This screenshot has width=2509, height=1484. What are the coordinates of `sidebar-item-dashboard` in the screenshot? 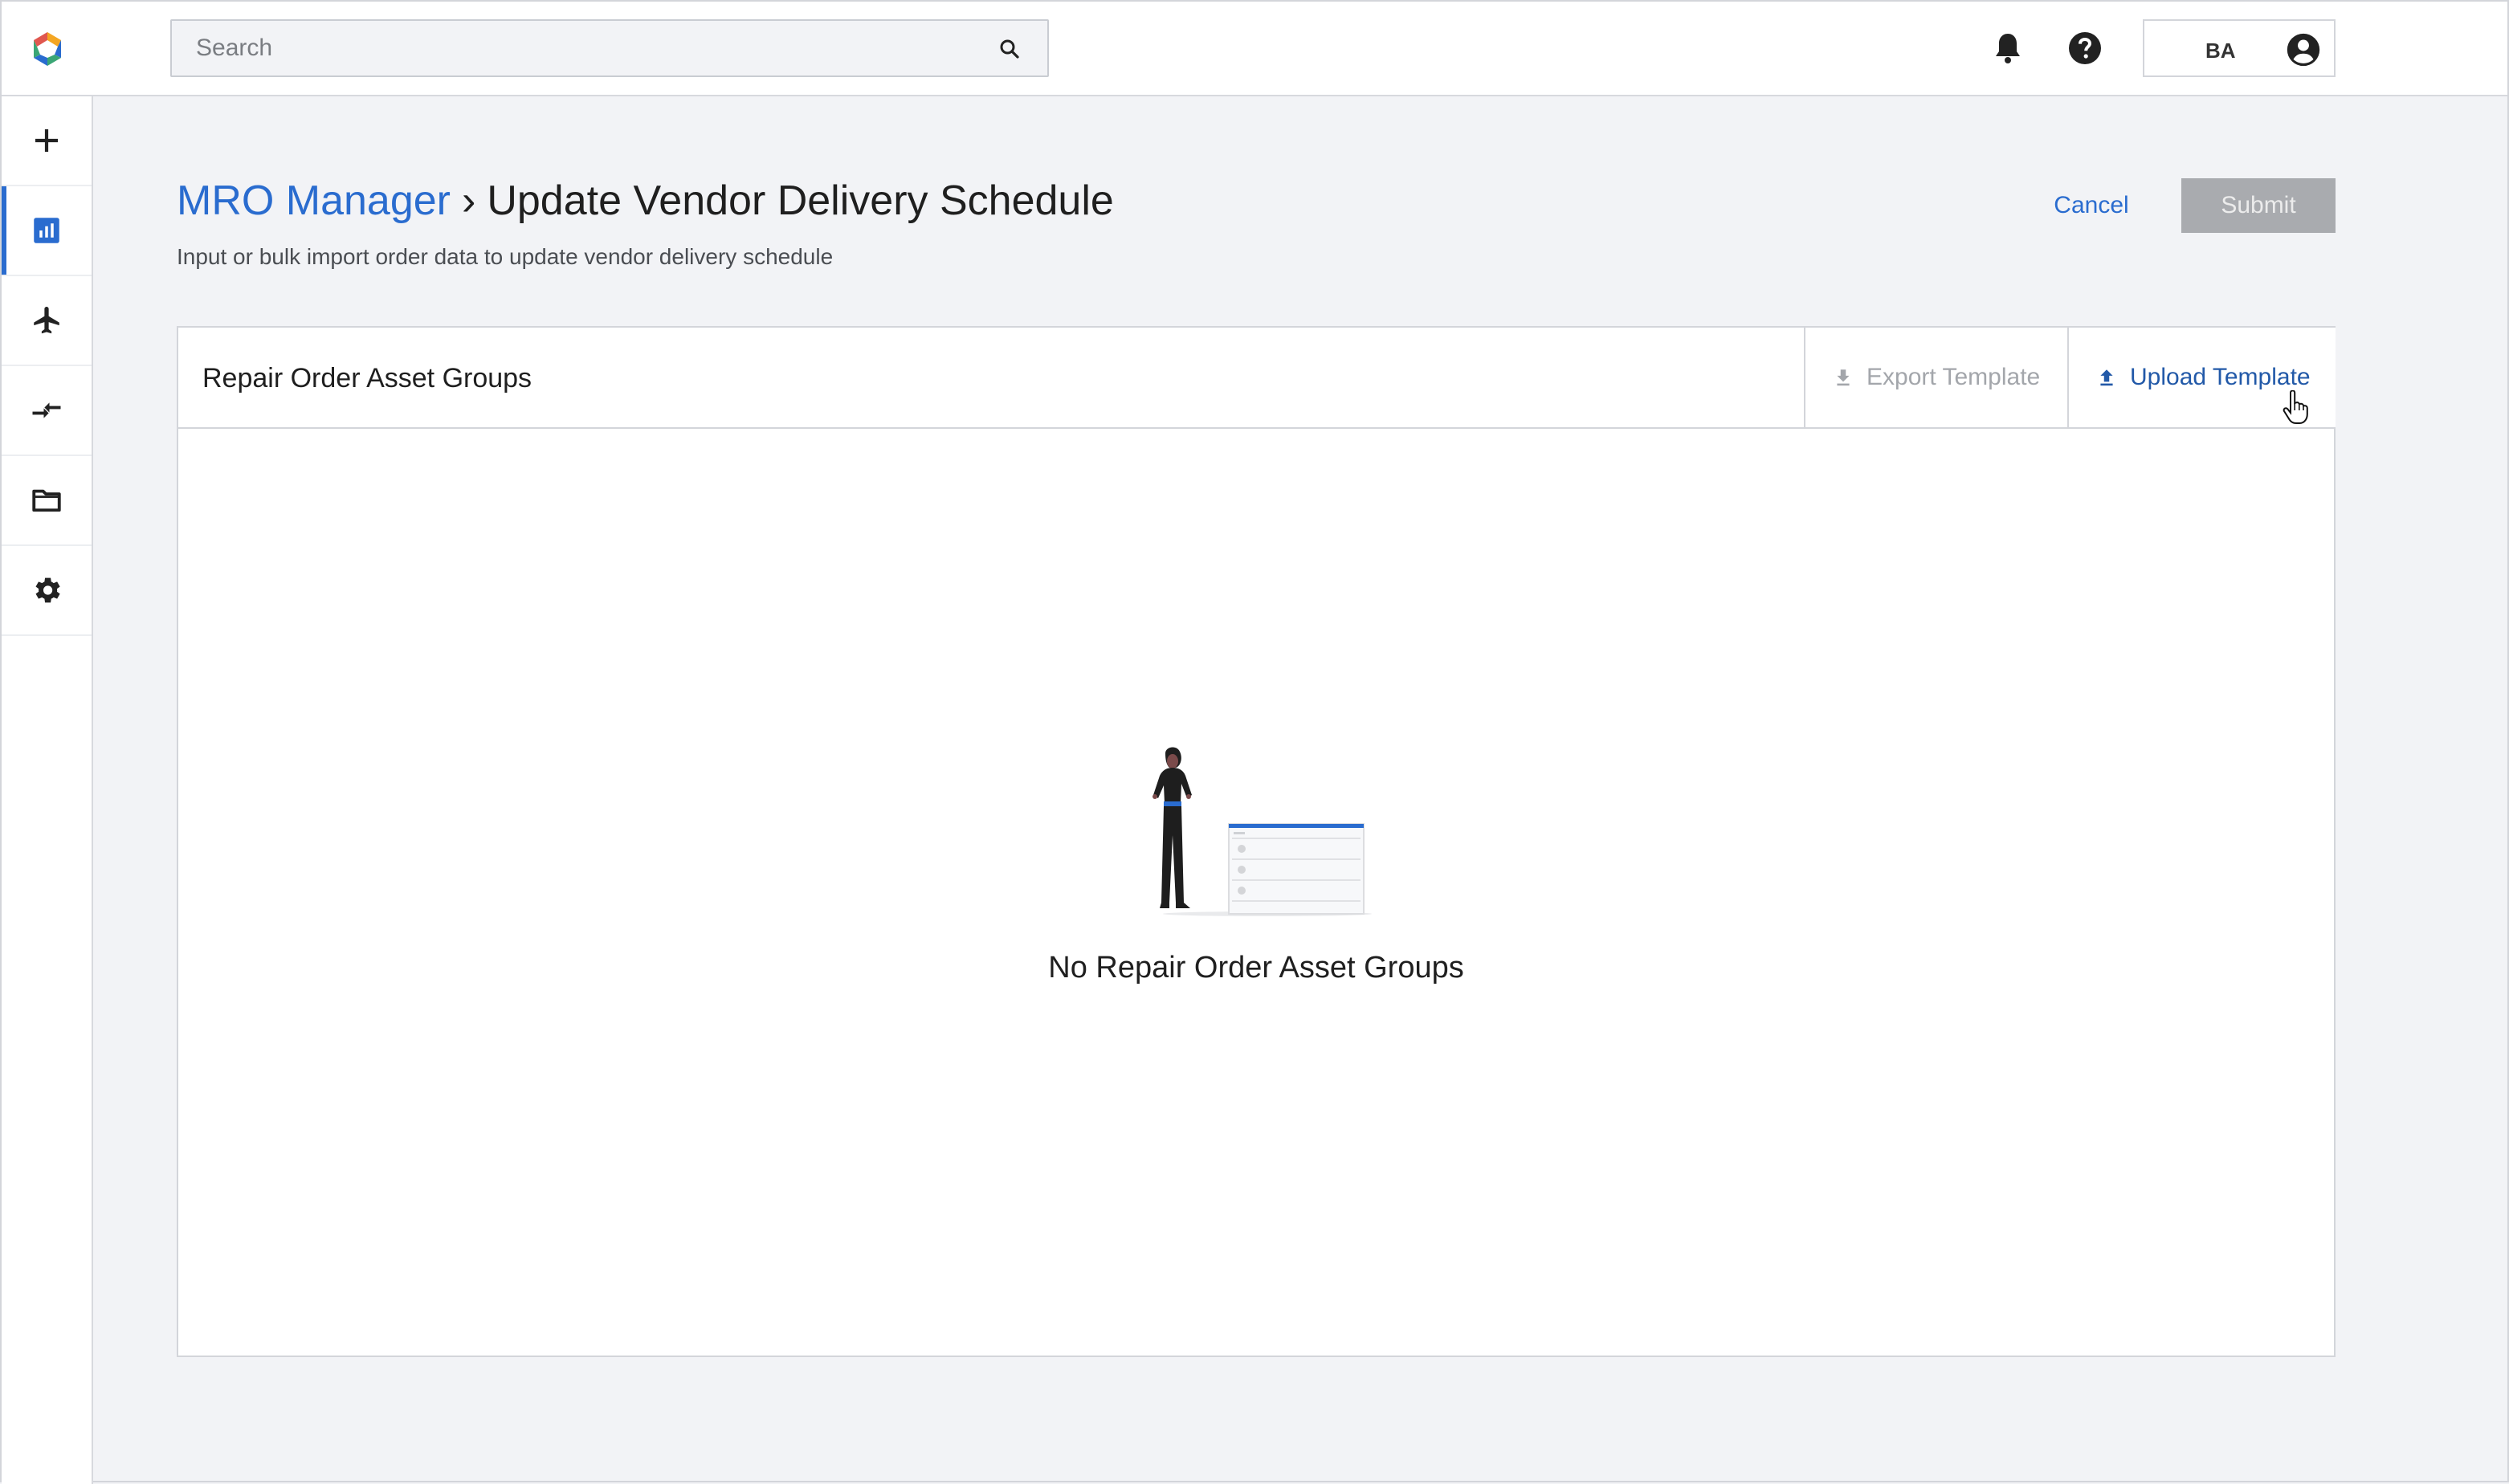 It's located at (47, 231).